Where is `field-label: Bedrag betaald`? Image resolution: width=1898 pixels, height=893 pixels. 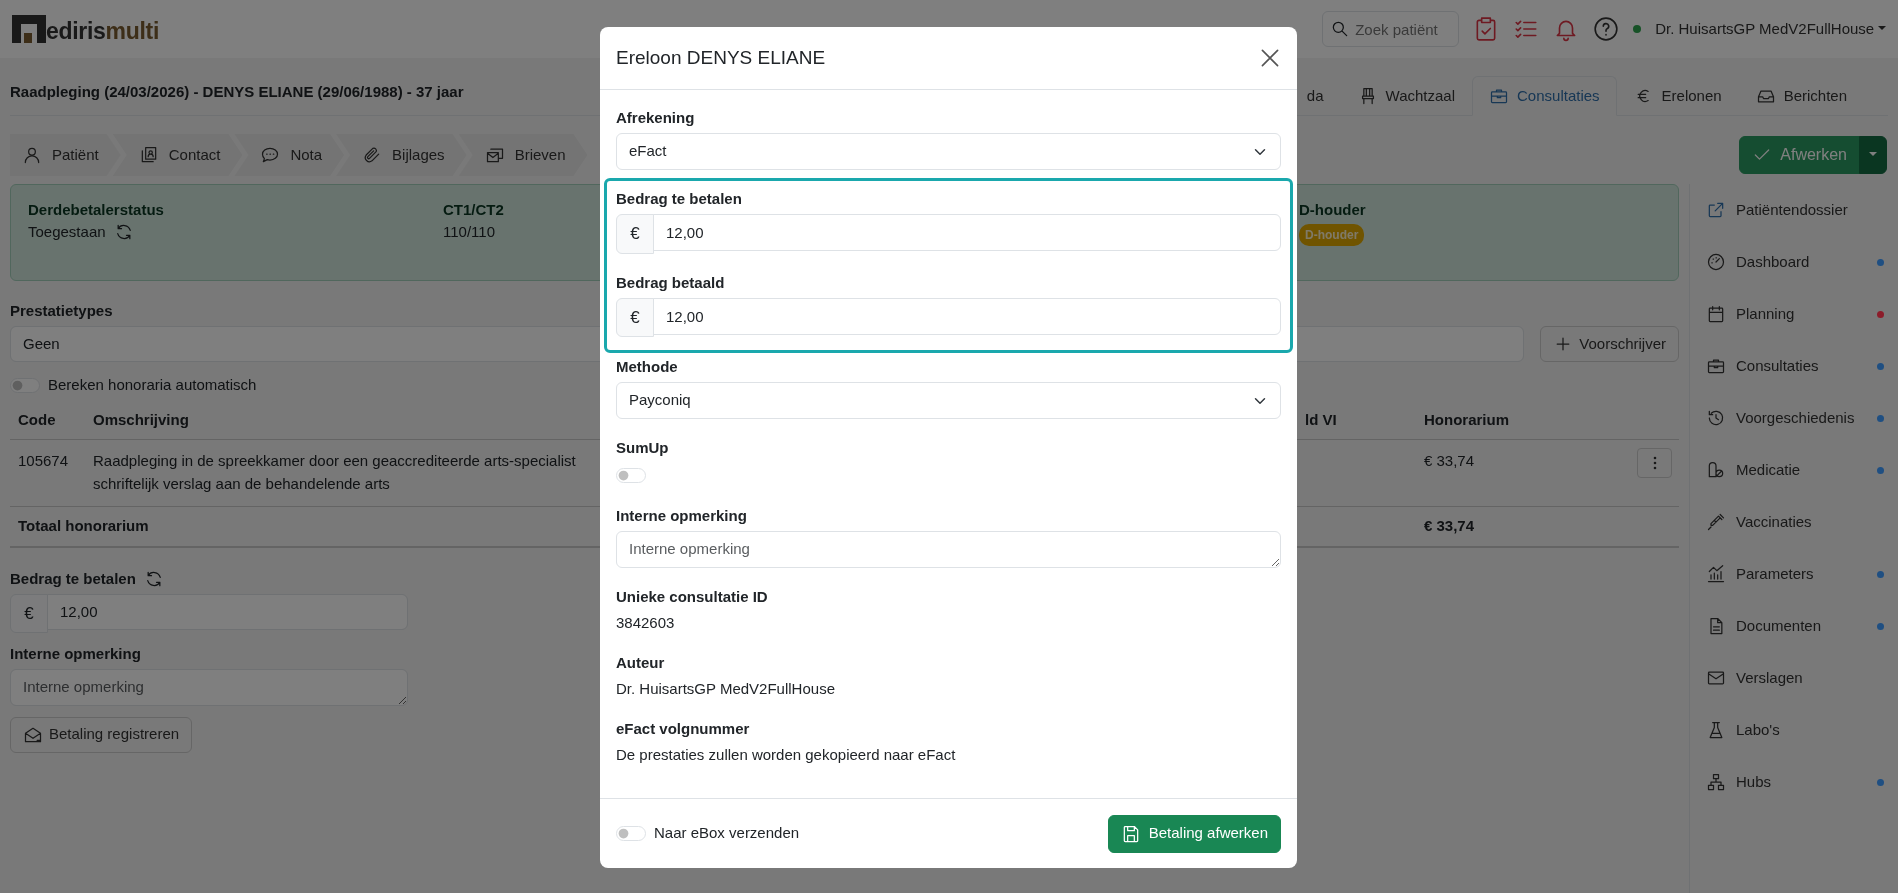
field-label: Bedrag betaald is located at coordinates (670, 282).